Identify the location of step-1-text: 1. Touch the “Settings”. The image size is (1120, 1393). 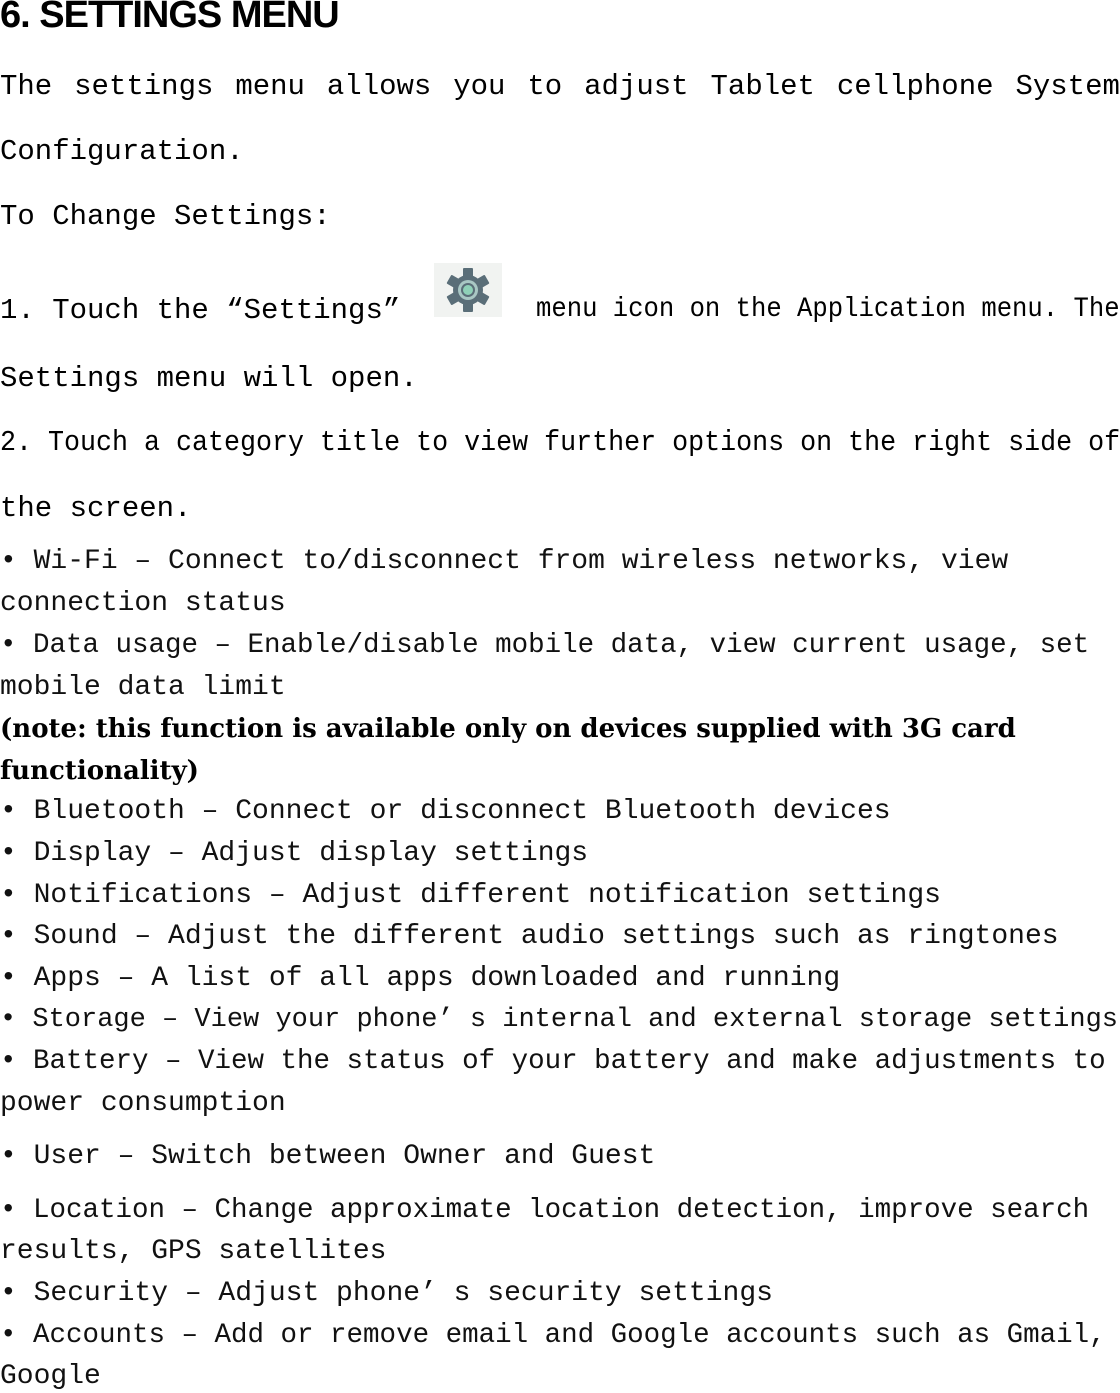
(200, 310).